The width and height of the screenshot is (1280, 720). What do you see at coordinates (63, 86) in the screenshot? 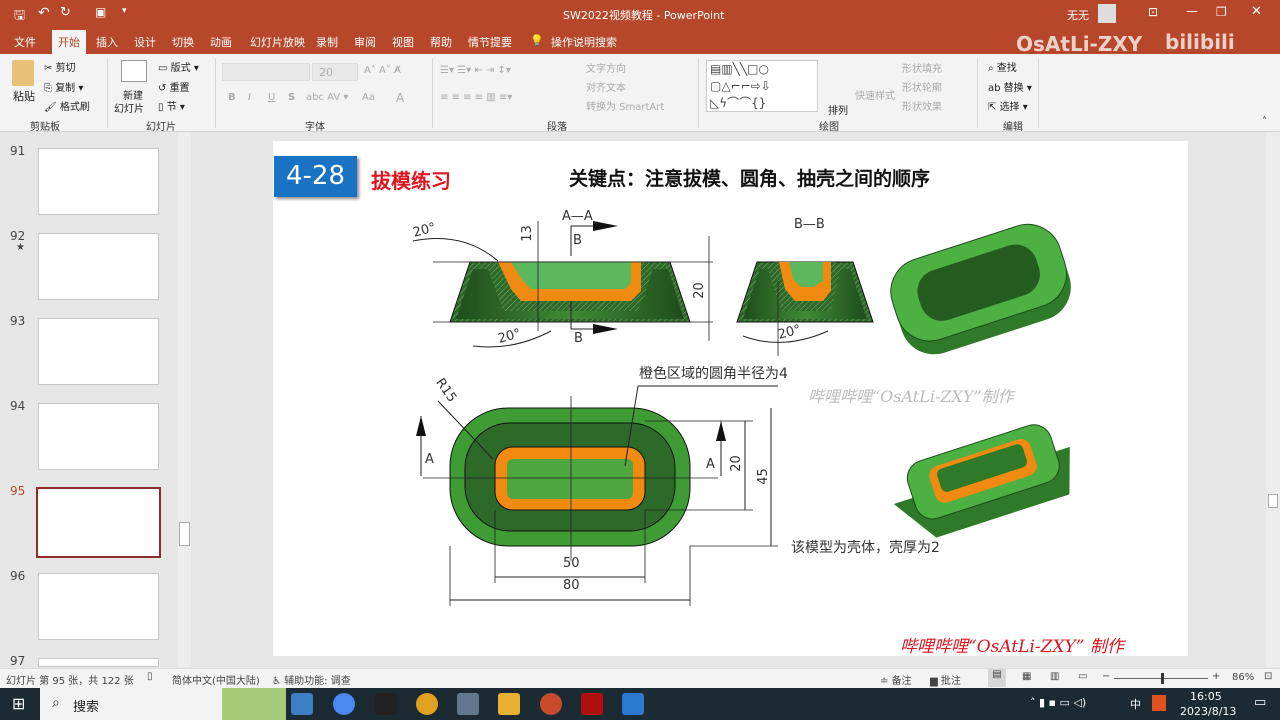
I see `copy-button: ⎘ 复制 ▾` at bounding box center [63, 86].